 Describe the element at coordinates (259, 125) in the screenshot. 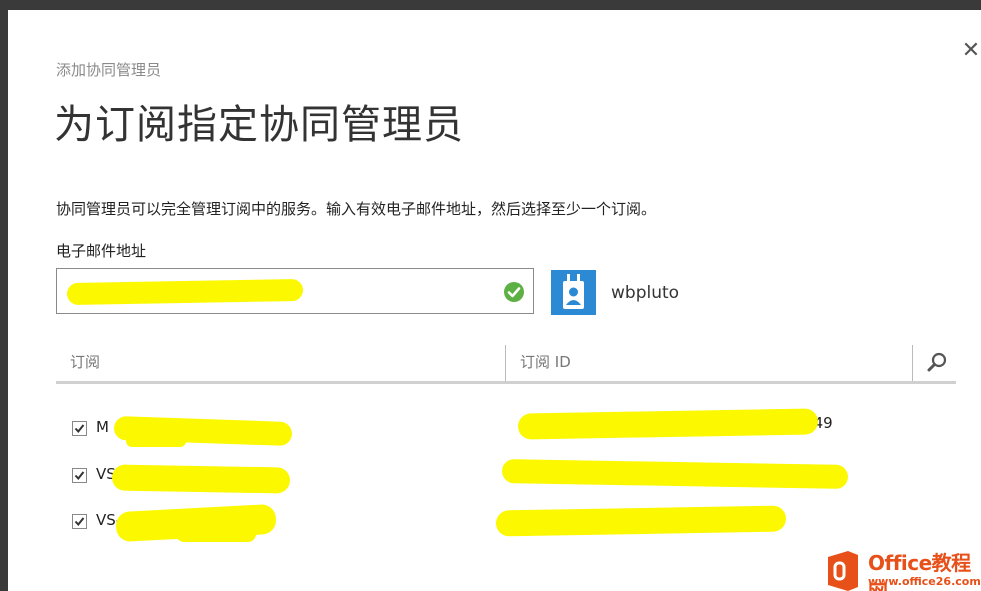

I see `dialog-title: 为订阅指定协同管理员` at that location.